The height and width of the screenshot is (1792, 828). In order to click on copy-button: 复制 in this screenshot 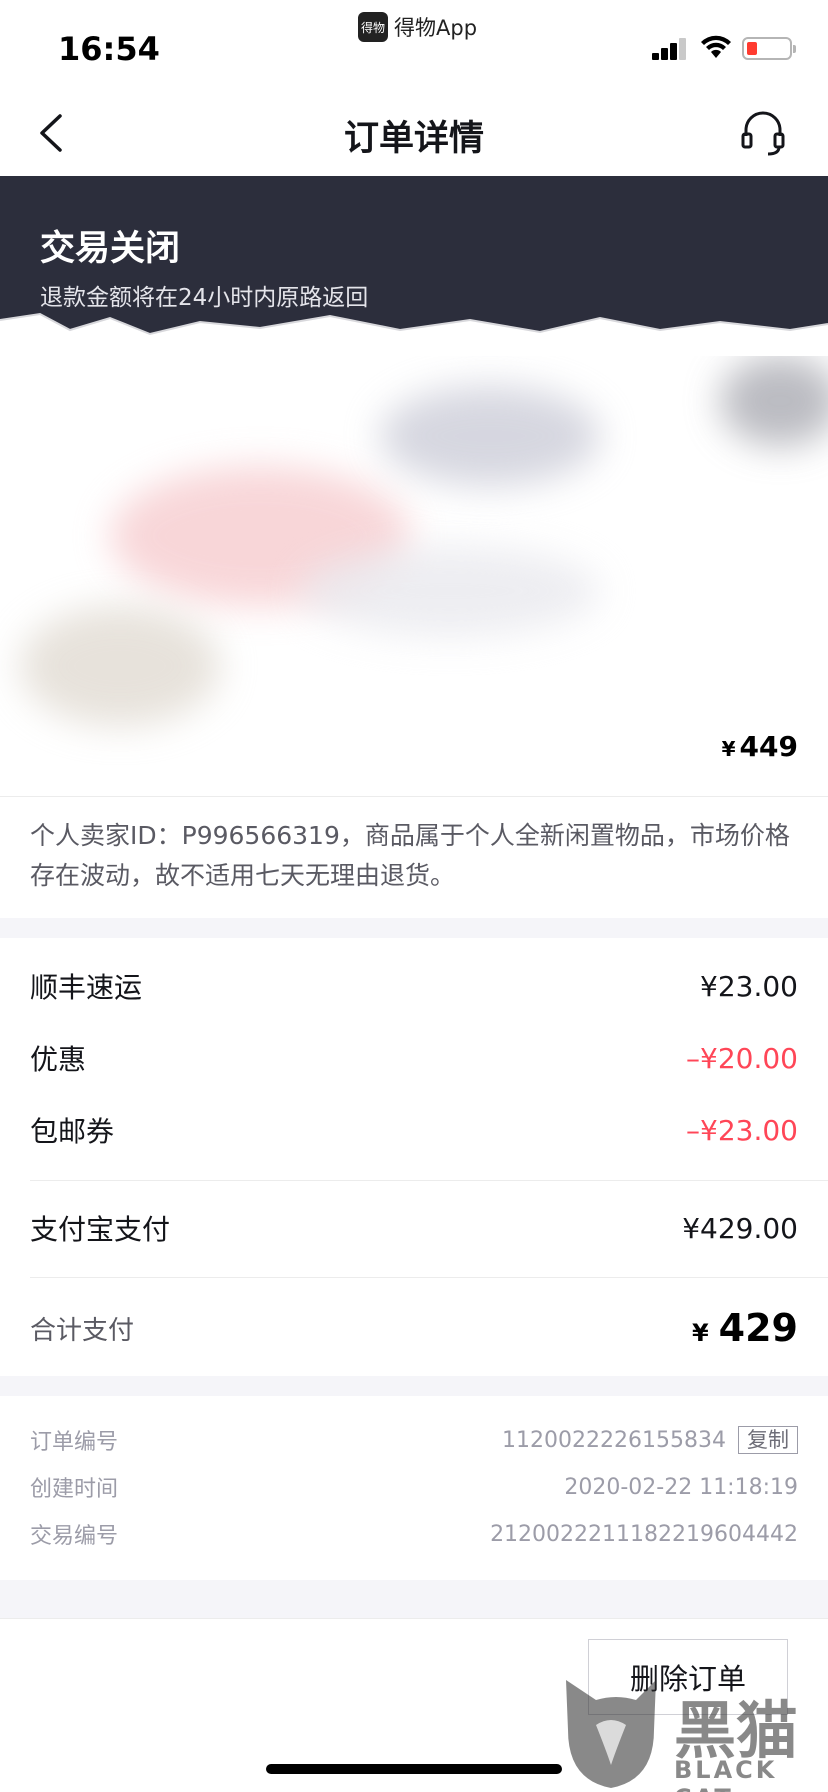, I will do `click(768, 1440)`.